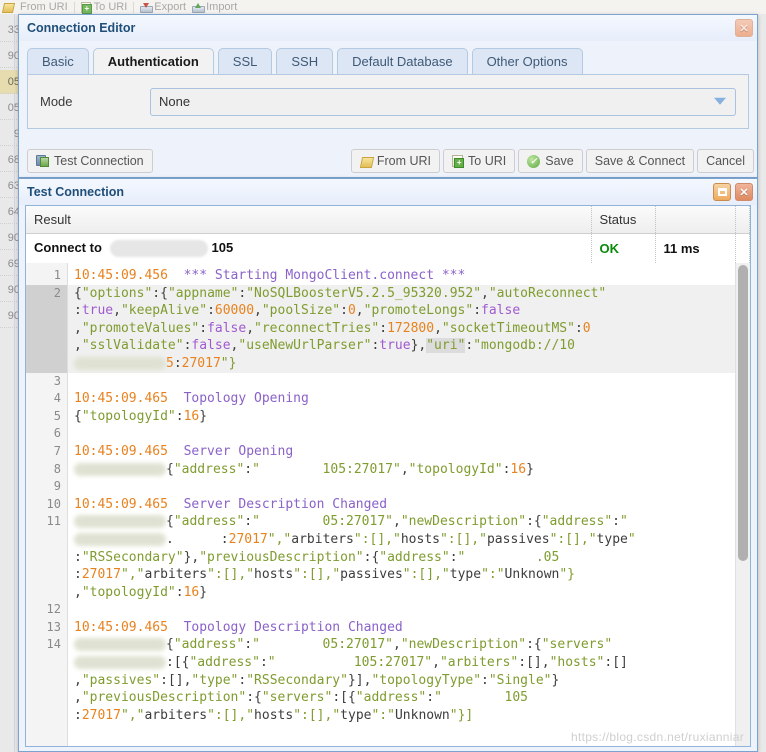  What do you see at coordinates (742, 220) in the screenshot?
I see `column-header-spacer` at bounding box center [742, 220].